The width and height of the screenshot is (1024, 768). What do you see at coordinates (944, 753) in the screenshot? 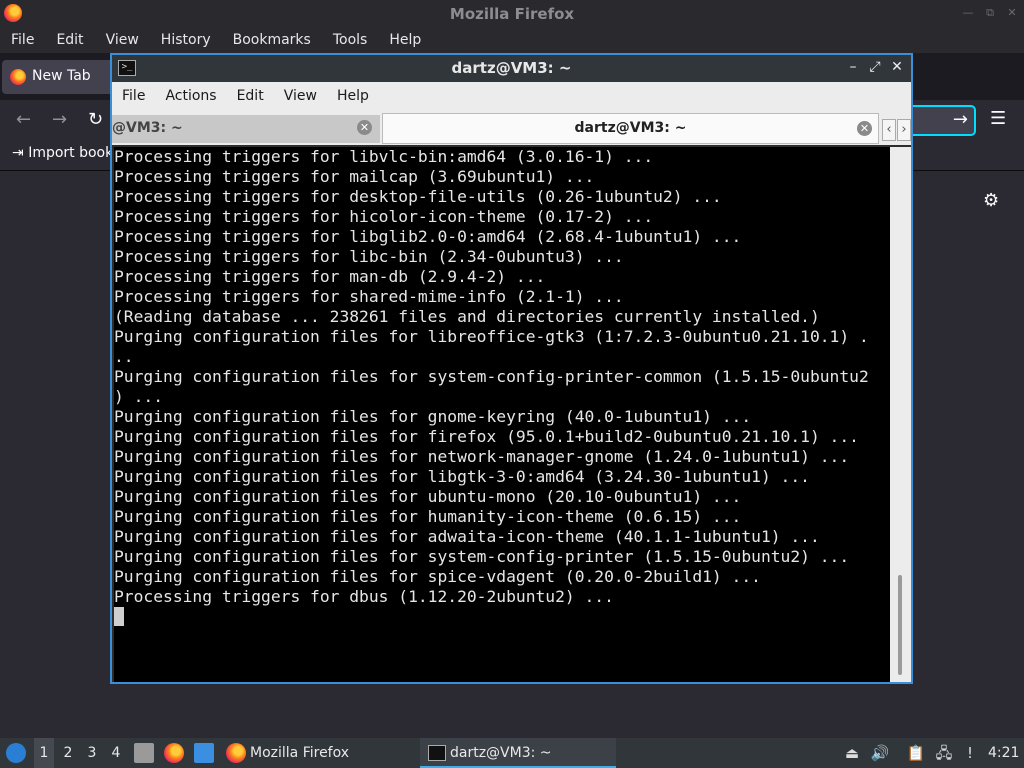
I see `network-icon: 🖧` at bounding box center [944, 753].